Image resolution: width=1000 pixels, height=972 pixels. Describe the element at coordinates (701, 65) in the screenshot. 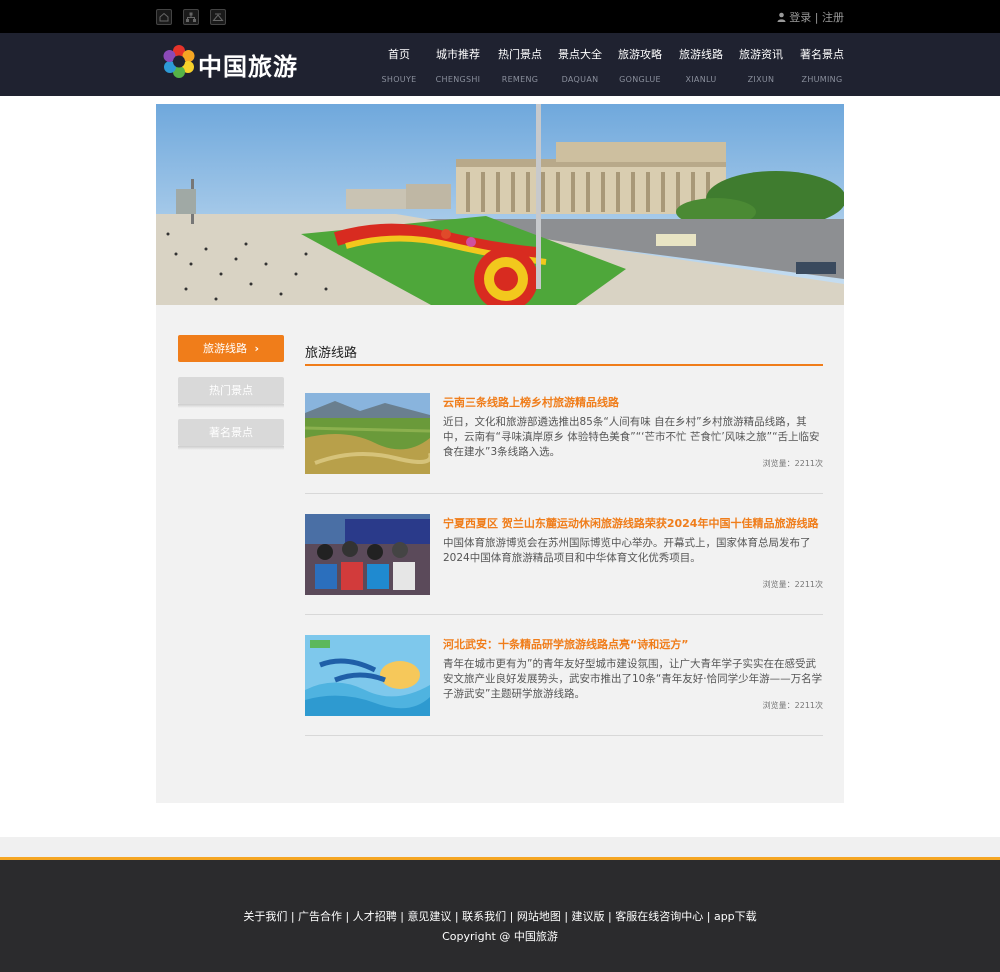

I see `nav-item-xianlu: 旅游线路 XIANLU` at that location.